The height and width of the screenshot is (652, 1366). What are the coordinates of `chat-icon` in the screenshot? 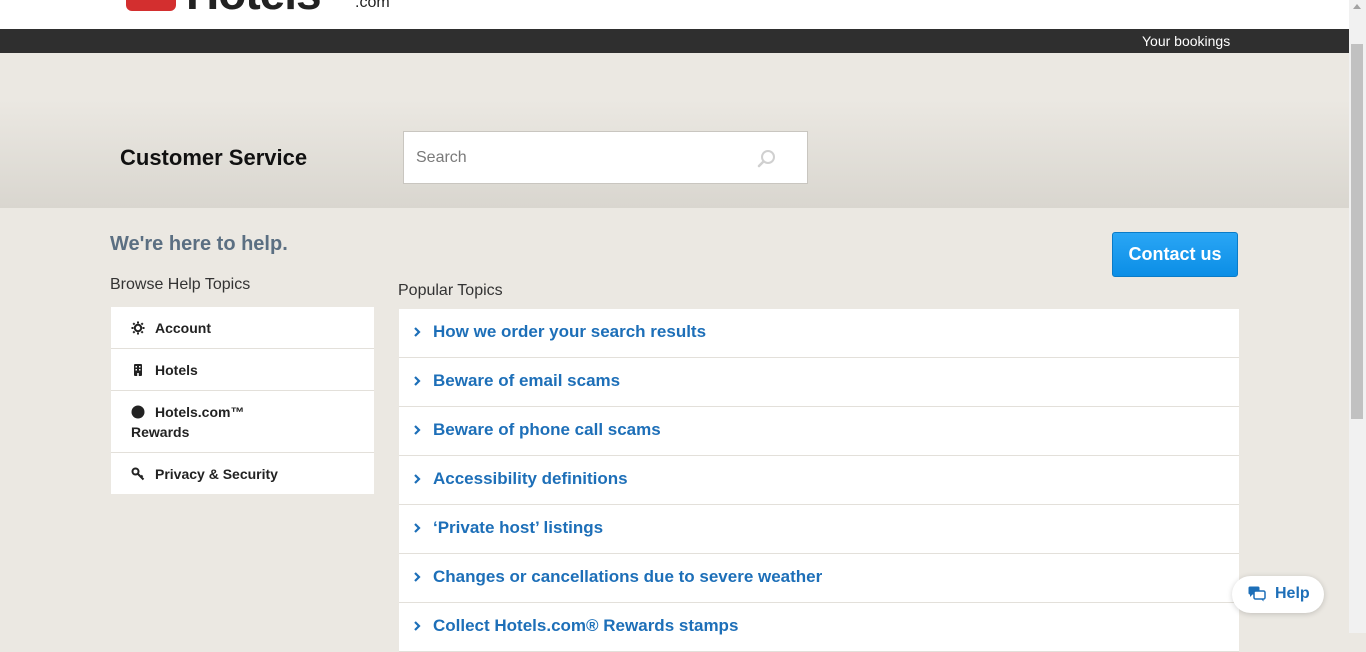 It's located at (1257, 594).